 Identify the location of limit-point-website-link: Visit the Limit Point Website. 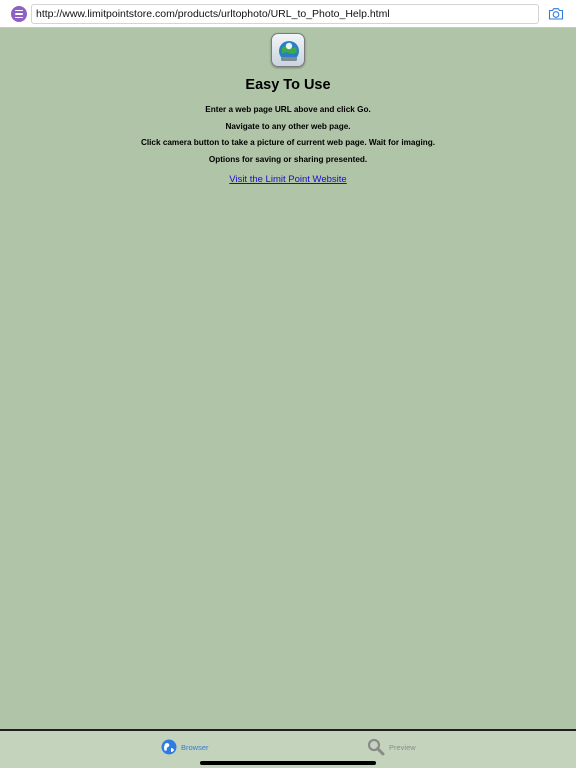
(287, 179).